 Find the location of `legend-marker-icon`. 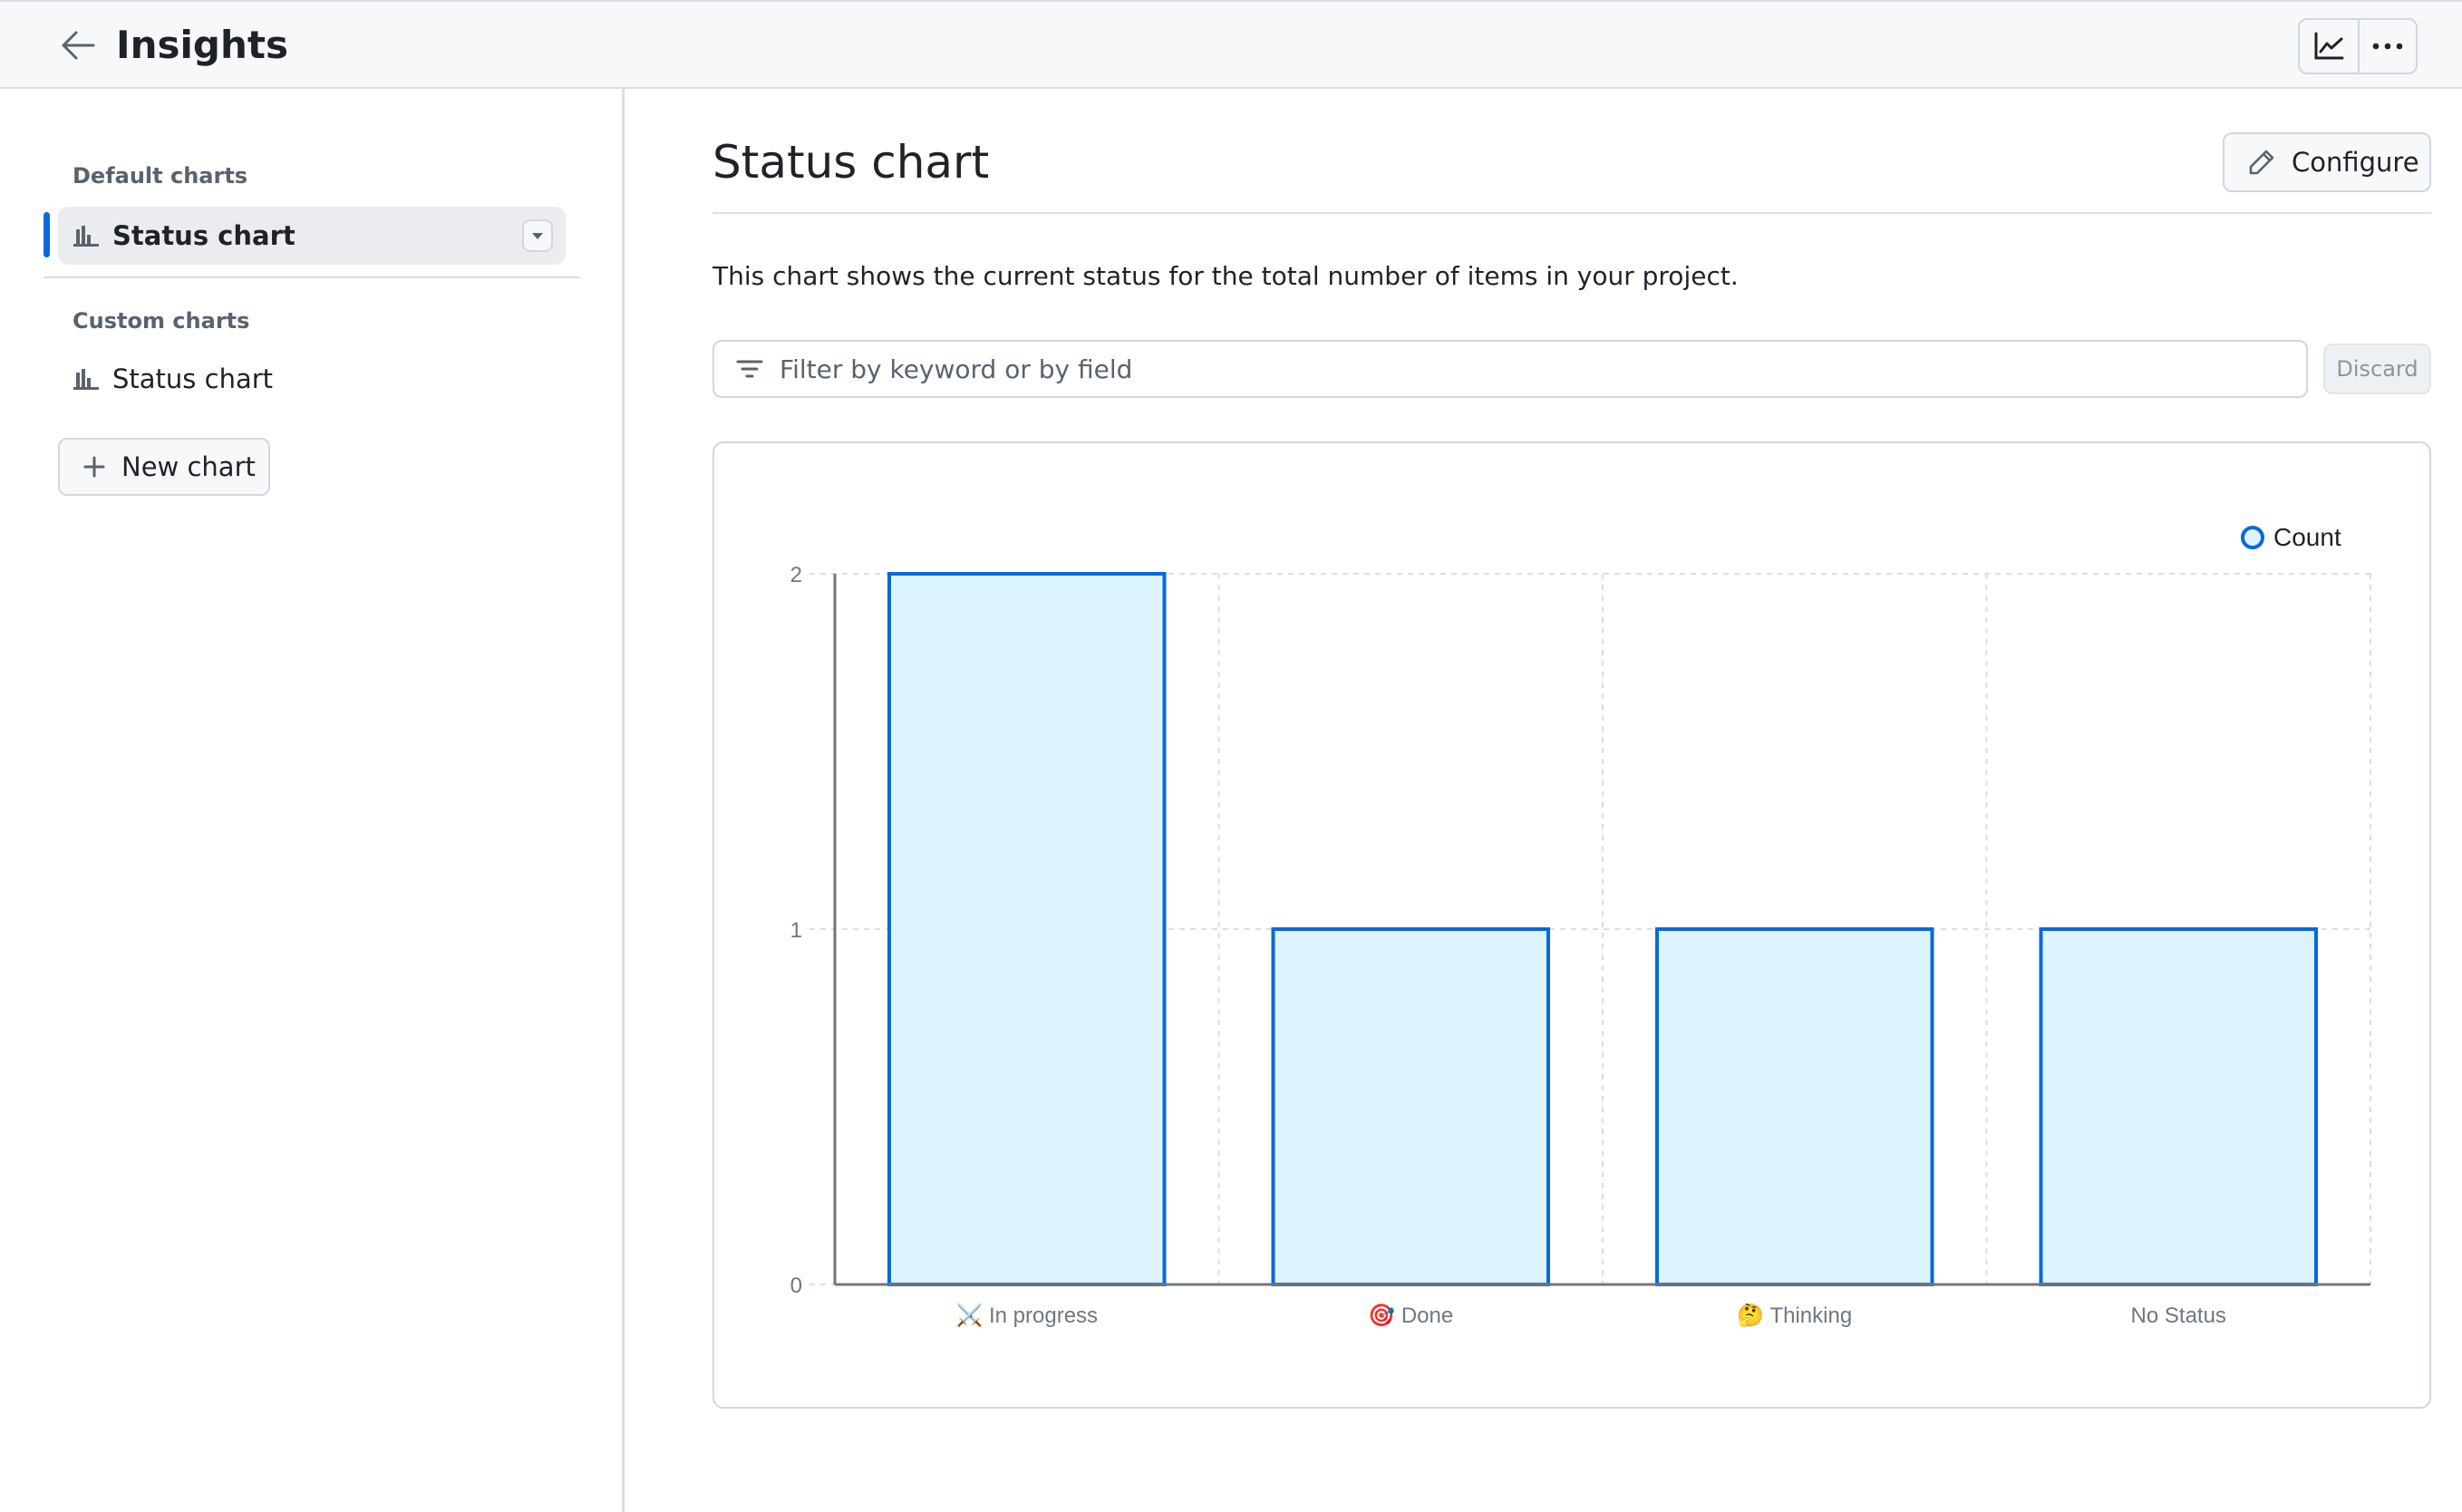

legend-marker-icon is located at coordinates (2252, 538).